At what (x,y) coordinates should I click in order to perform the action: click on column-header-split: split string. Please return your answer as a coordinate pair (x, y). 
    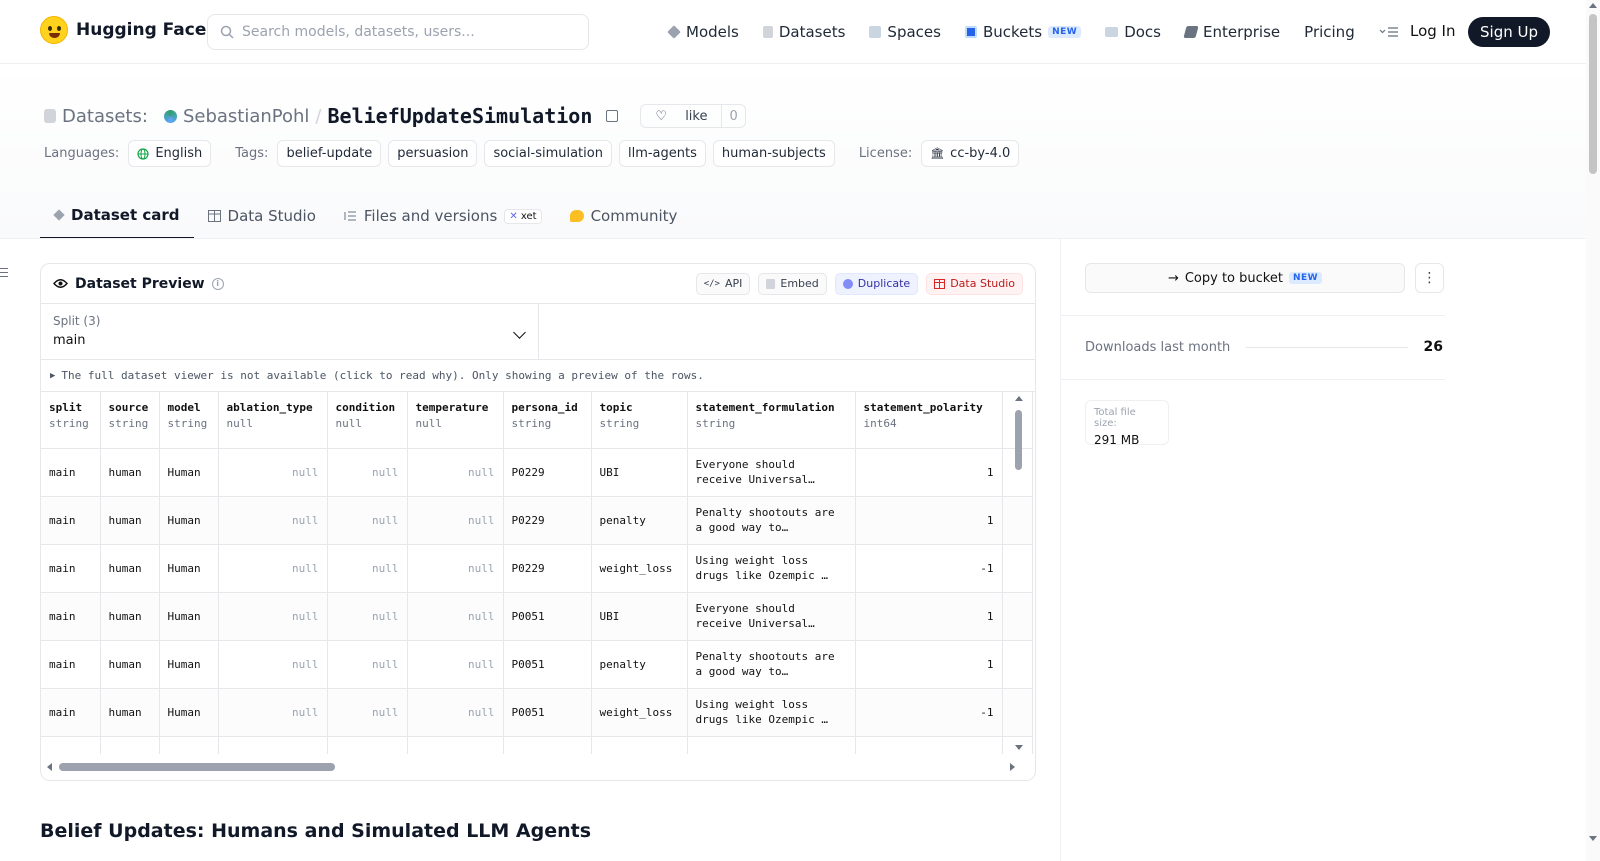
    Looking at the image, I should click on (71, 420).